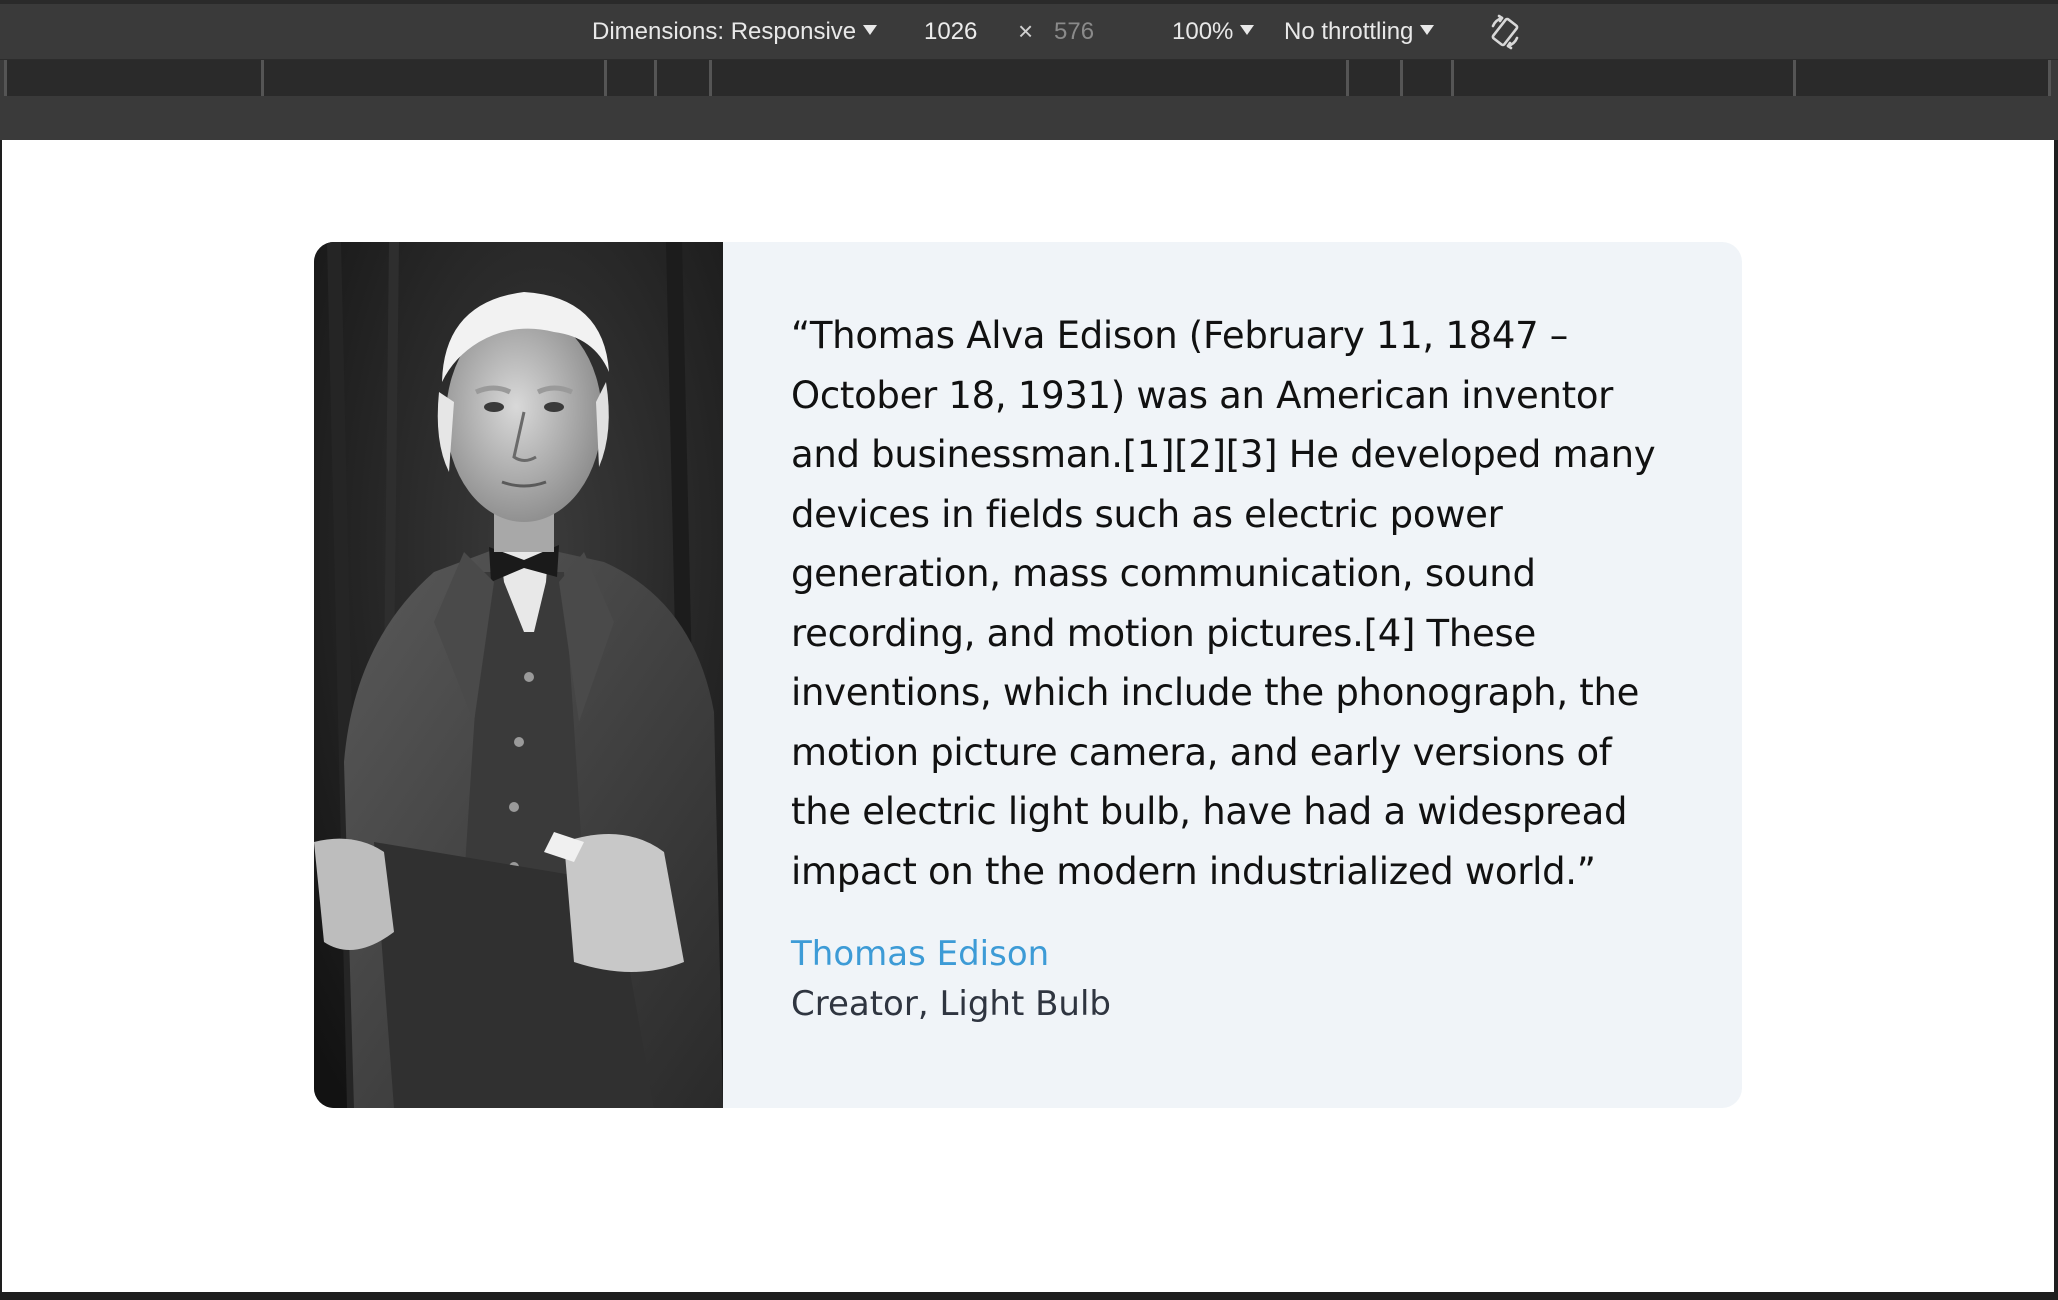 The height and width of the screenshot is (1300, 2058). What do you see at coordinates (1349, 31) in the screenshot?
I see `throttling-label: No throttling` at bounding box center [1349, 31].